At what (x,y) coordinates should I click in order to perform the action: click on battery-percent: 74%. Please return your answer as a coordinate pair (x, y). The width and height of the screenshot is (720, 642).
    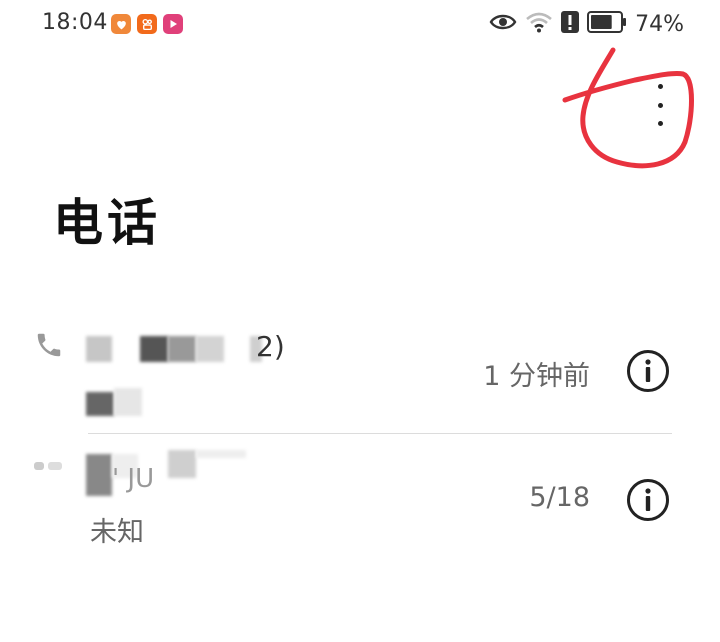
    Looking at the image, I should click on (659, 24).